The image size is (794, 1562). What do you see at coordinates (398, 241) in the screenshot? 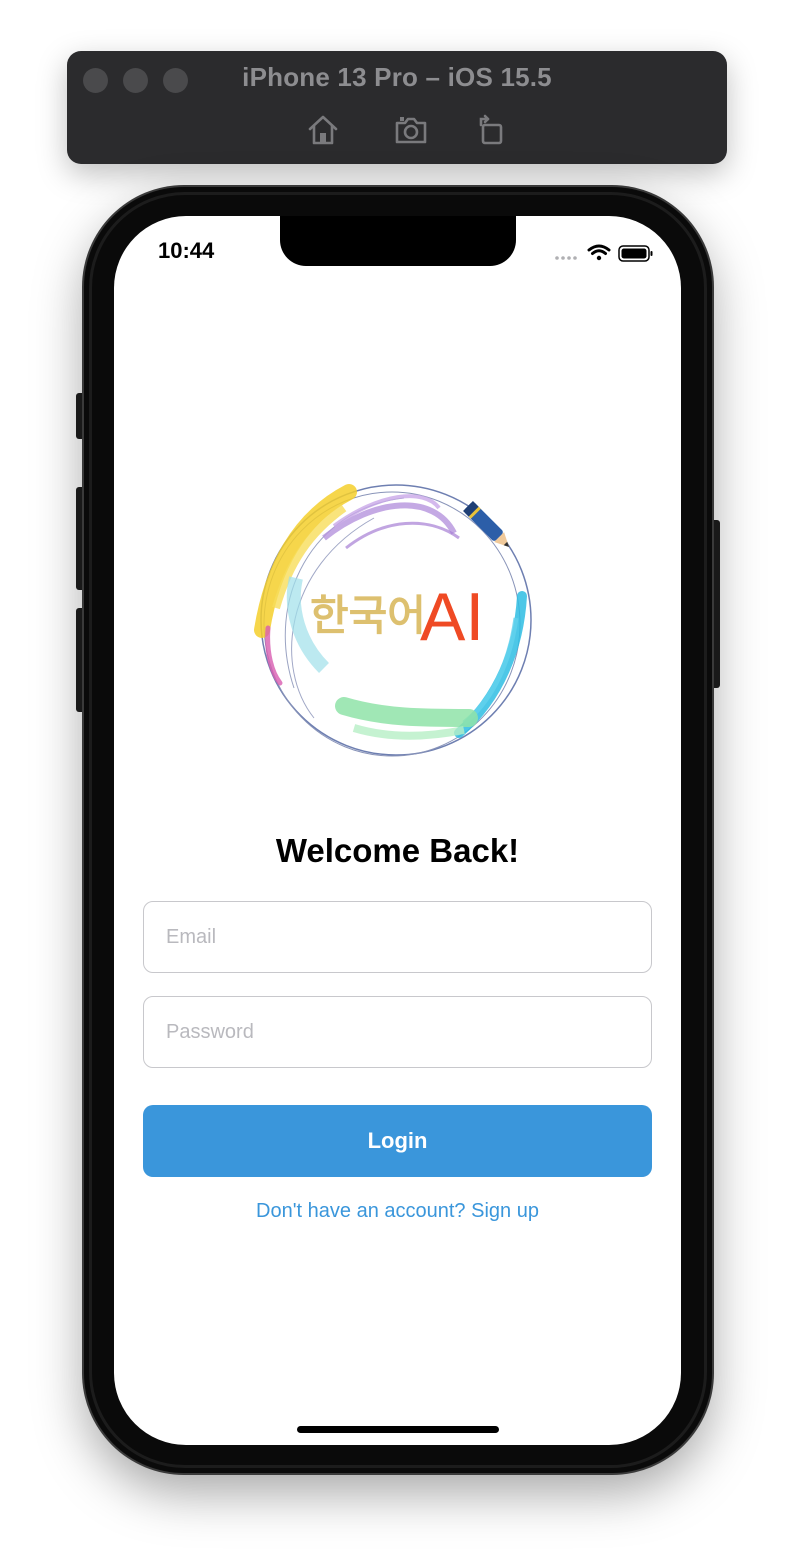
I see `notch` at bounding box center [398, 241].